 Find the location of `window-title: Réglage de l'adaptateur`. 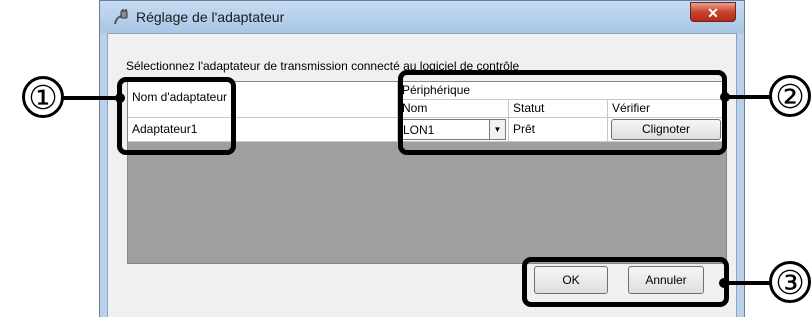

window-title: Réglage de l'adaptateur is located at coordinates (210, 17).